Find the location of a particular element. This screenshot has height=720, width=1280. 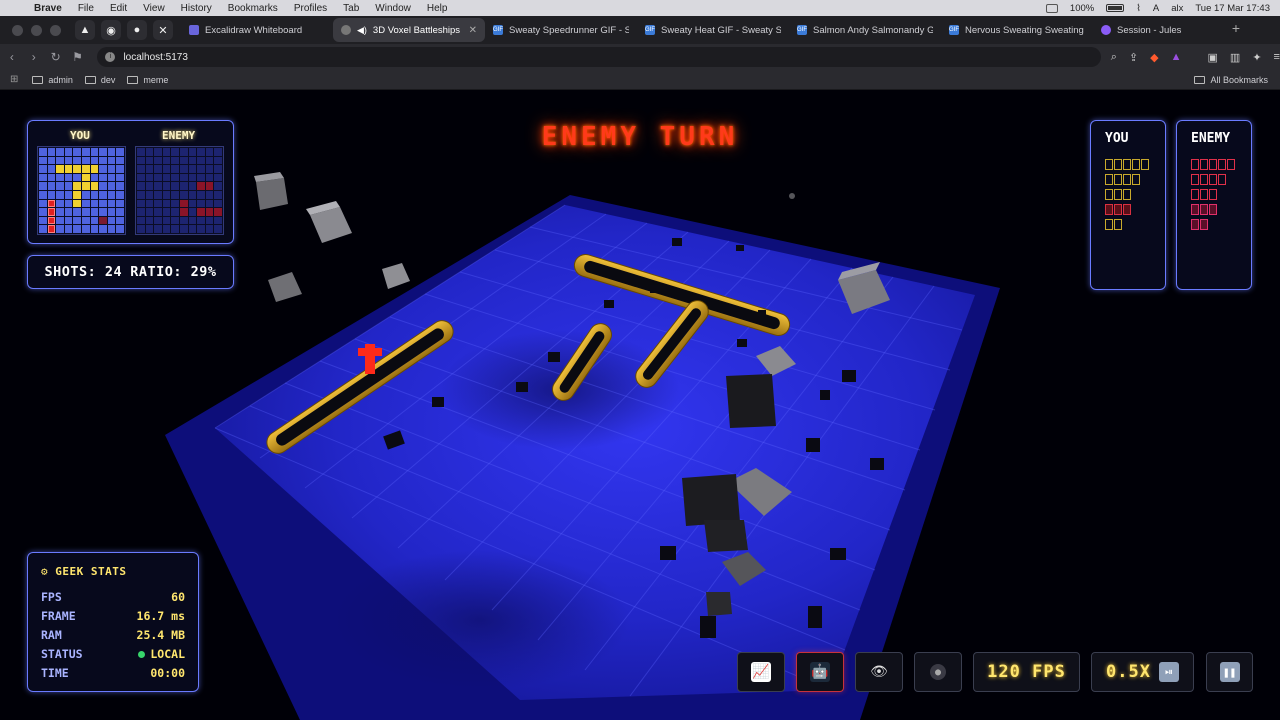

menu-view: View is located at coordinates (154, 8).